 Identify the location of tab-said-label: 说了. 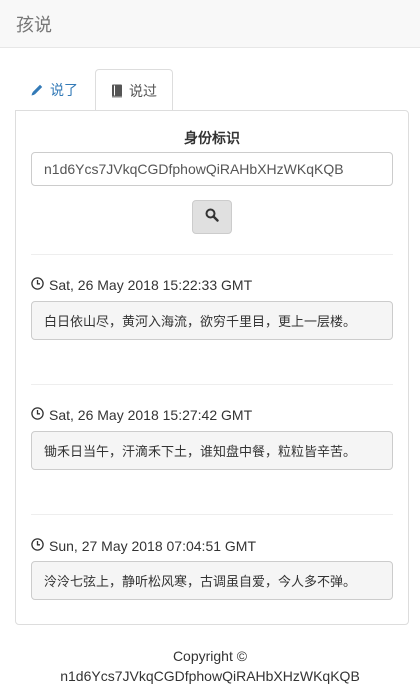
(64, 90).